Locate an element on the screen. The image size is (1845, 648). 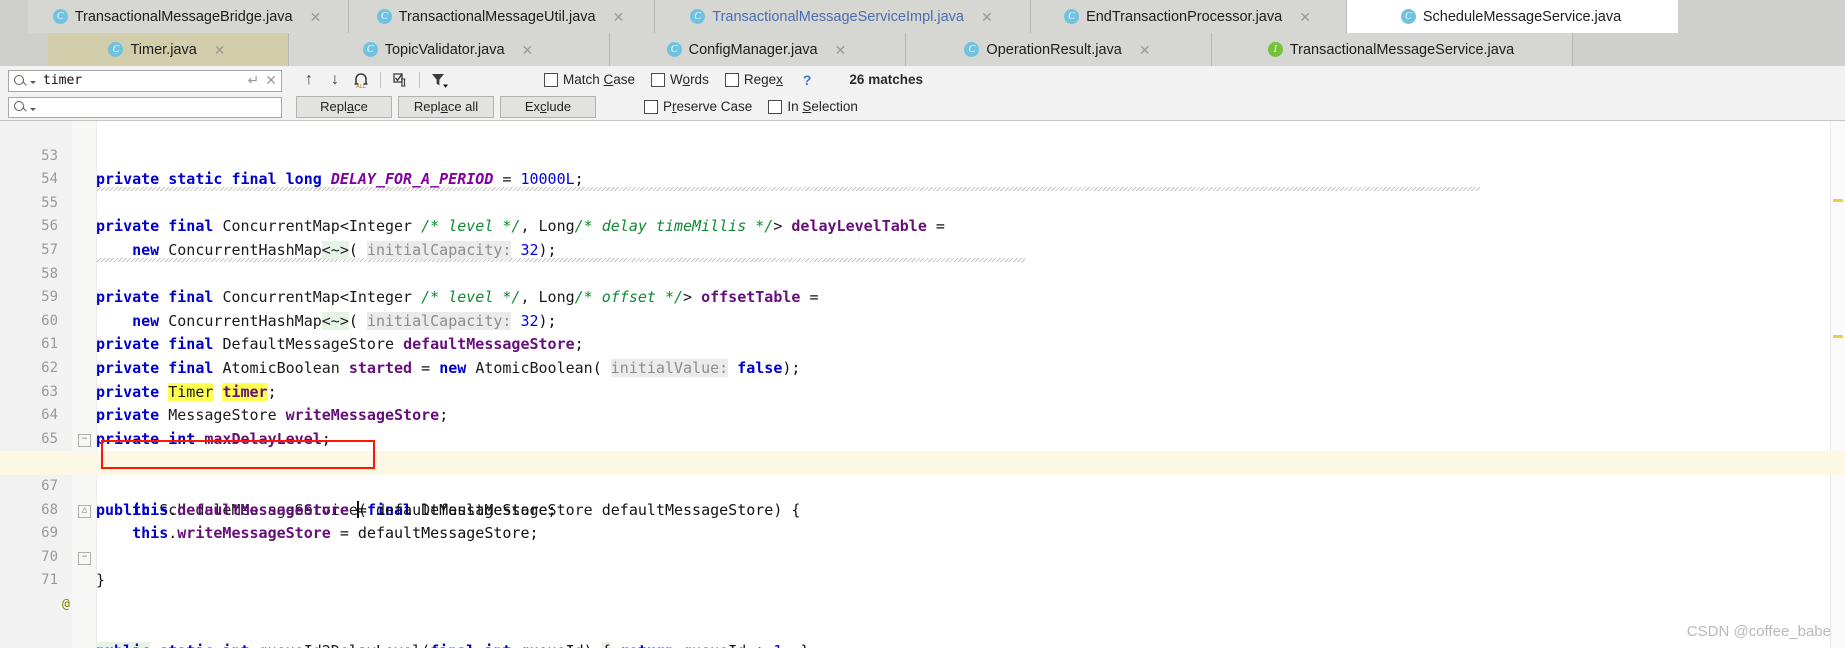
find-toolbar: ↑ ↓ ALL is located at coordinates (374, 80).